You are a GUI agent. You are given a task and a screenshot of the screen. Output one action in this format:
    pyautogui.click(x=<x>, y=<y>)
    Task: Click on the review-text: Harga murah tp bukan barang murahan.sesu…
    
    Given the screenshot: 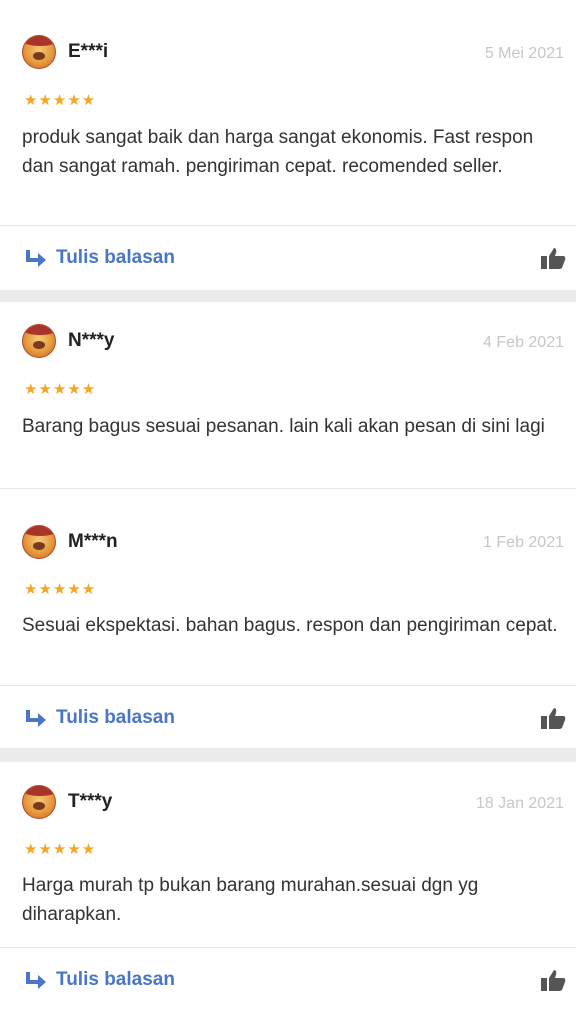 What is the action you would take?
    pyautogui.click(x=250, y=900)
    